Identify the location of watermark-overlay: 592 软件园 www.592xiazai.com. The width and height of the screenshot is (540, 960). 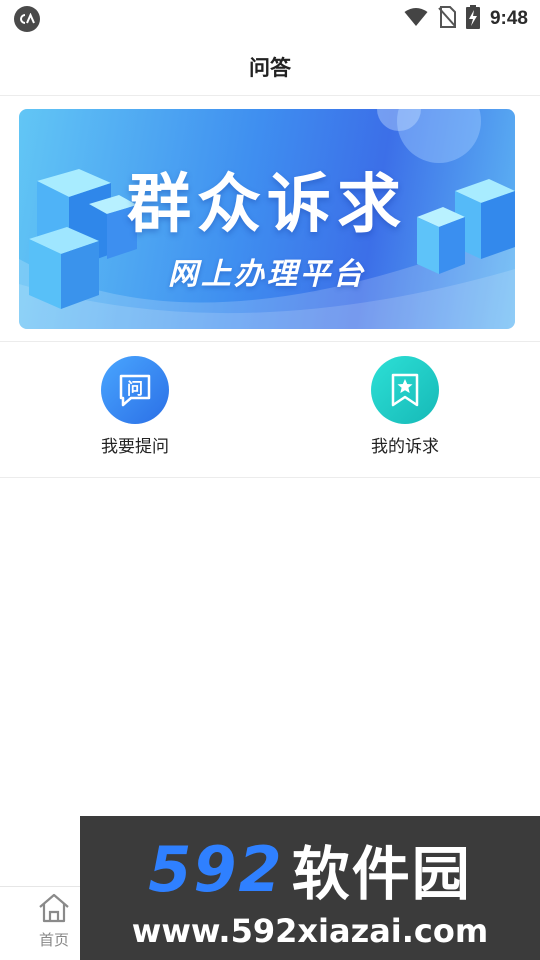
(310, 888).